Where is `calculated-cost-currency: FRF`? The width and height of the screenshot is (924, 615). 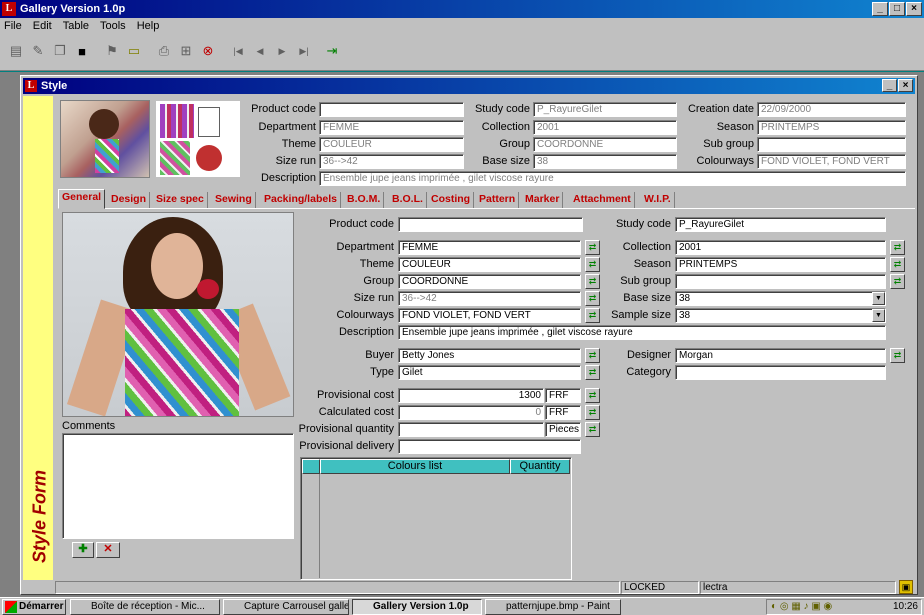 calculated-cost-currency: FRF is located at coordinates (563, 412).